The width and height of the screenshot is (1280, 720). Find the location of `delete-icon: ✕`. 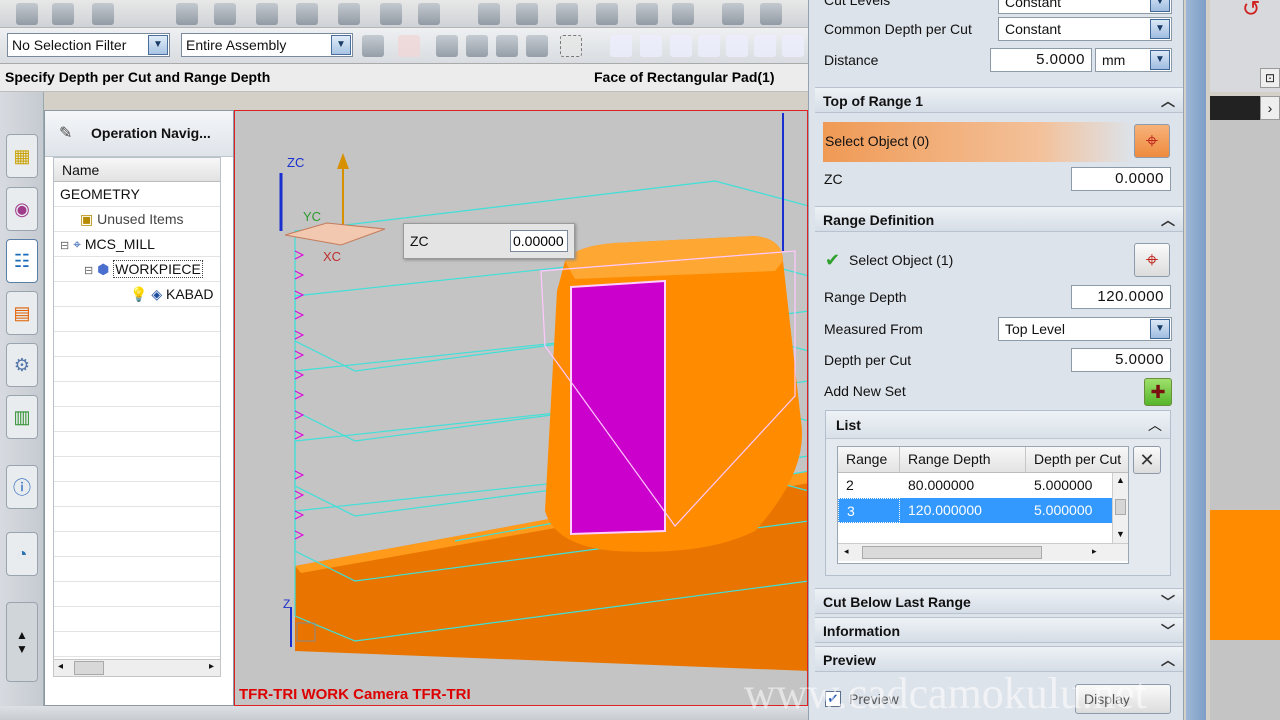

delete-icon: ✕ is located at coordinates (1147, 460).